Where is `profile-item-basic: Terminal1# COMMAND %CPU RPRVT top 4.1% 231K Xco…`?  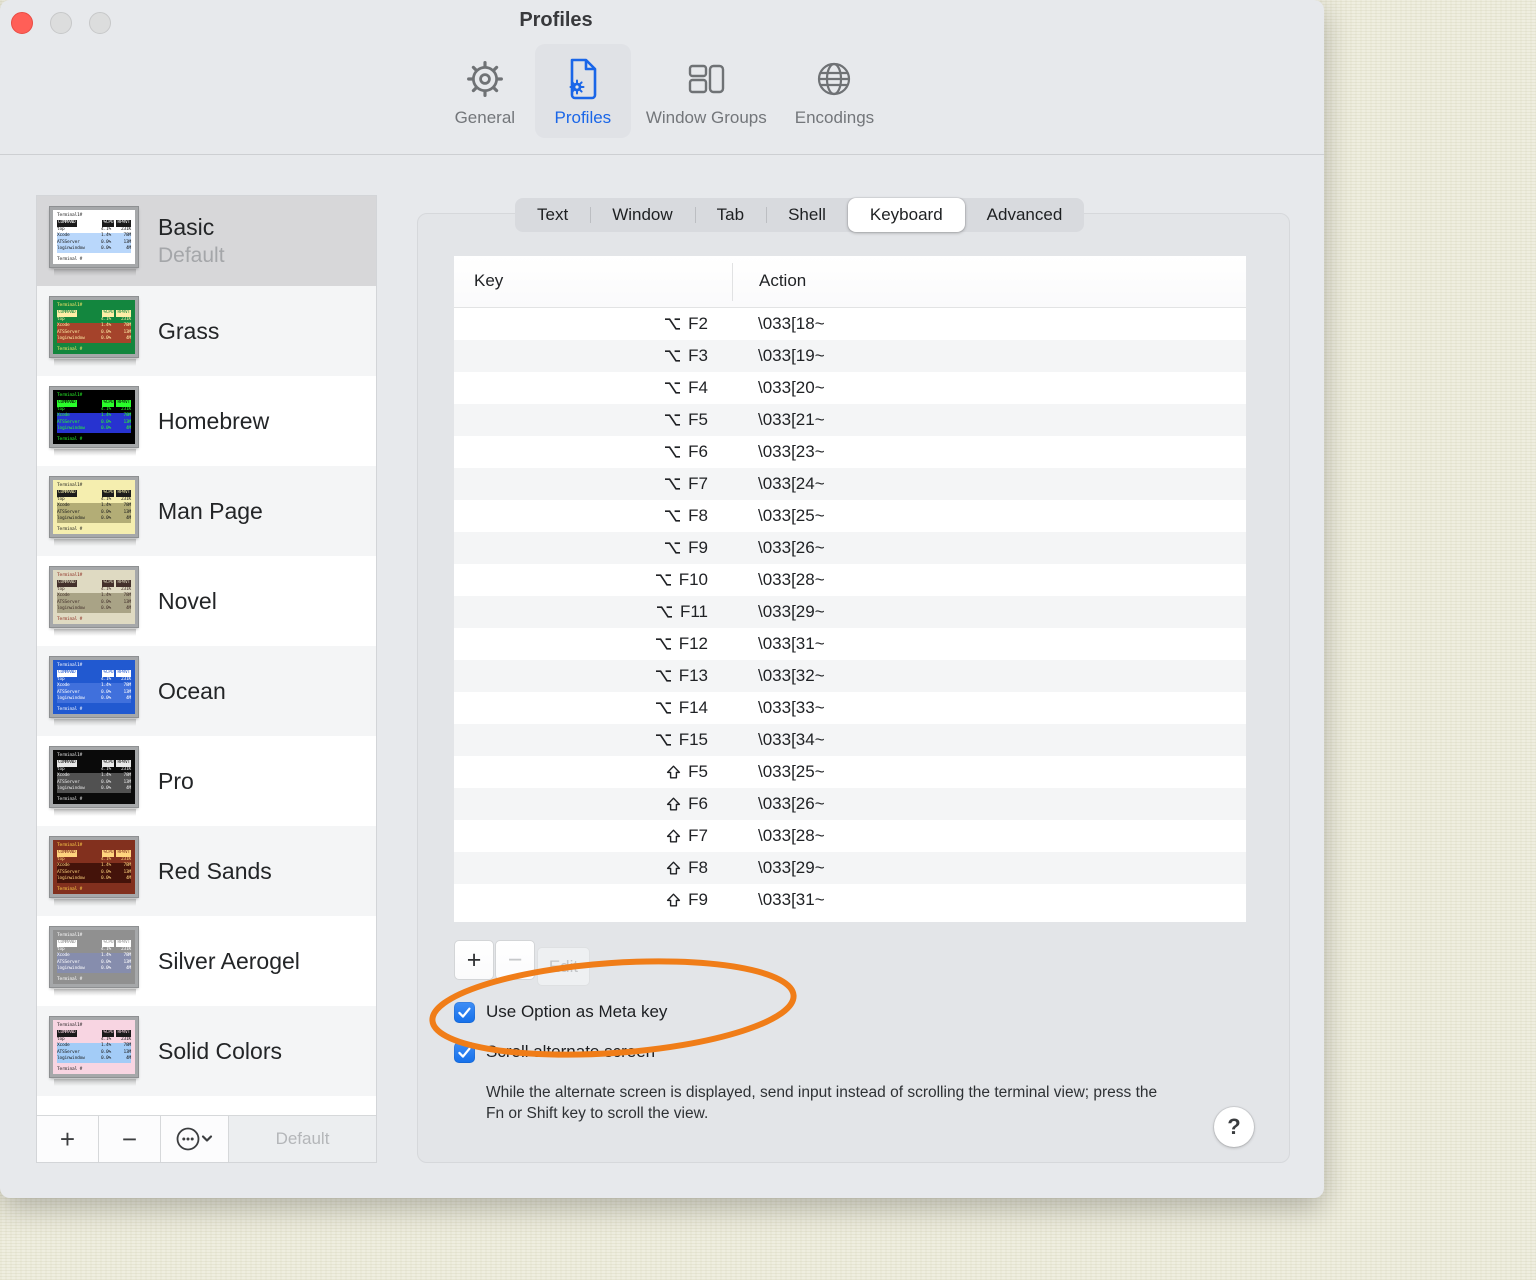 profile-item-basic: Terminal1# COMMAND %CPU RPRVT top 4.1% 231K Xco… is located at coordinates (206, 241).